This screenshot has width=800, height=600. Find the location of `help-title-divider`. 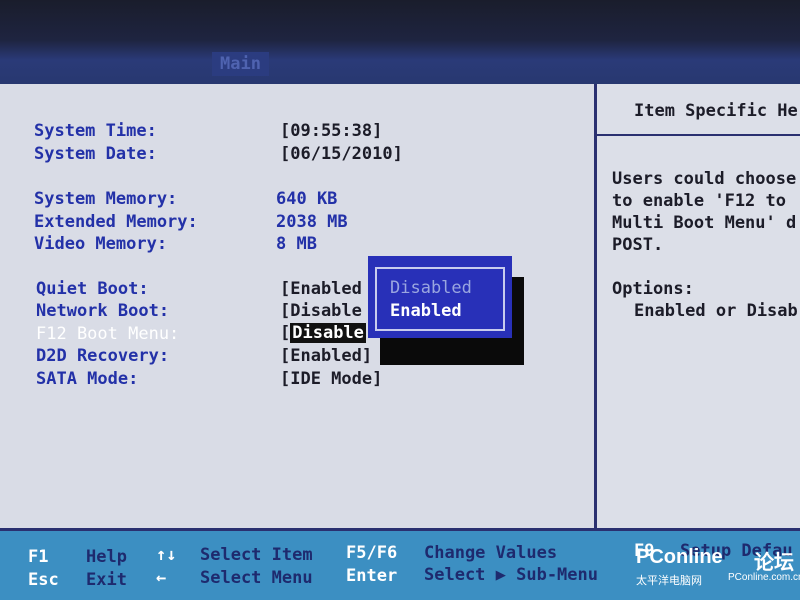

help-title-divider is located at coordinates (698, 135).